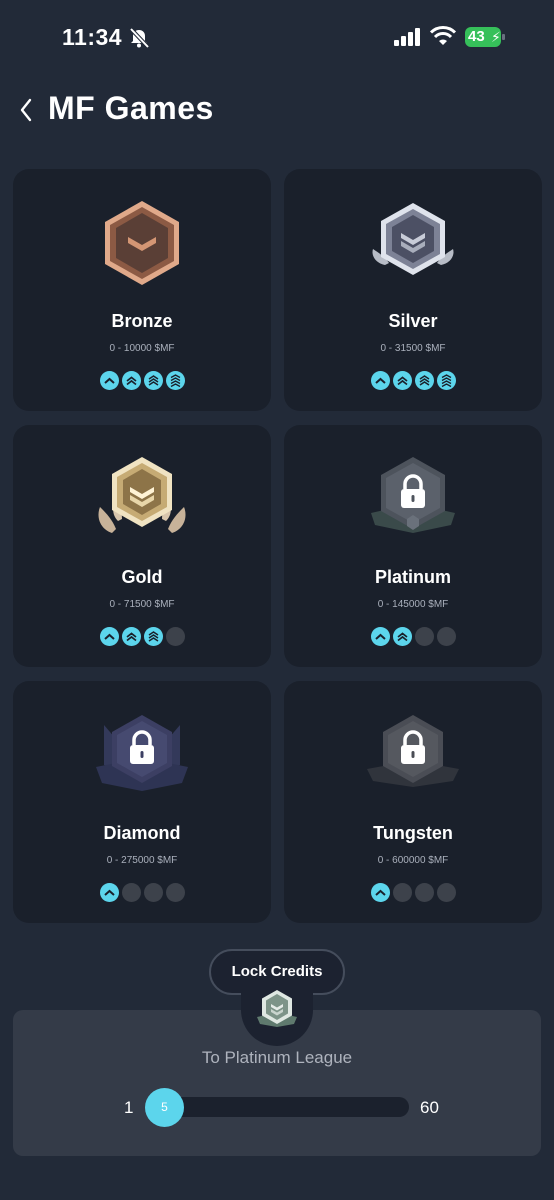  What do you see at coordinates (142, 348) in the screenshot?
I see `league-range: 0 - 10000 $MF` at bounding box center [142, 348].